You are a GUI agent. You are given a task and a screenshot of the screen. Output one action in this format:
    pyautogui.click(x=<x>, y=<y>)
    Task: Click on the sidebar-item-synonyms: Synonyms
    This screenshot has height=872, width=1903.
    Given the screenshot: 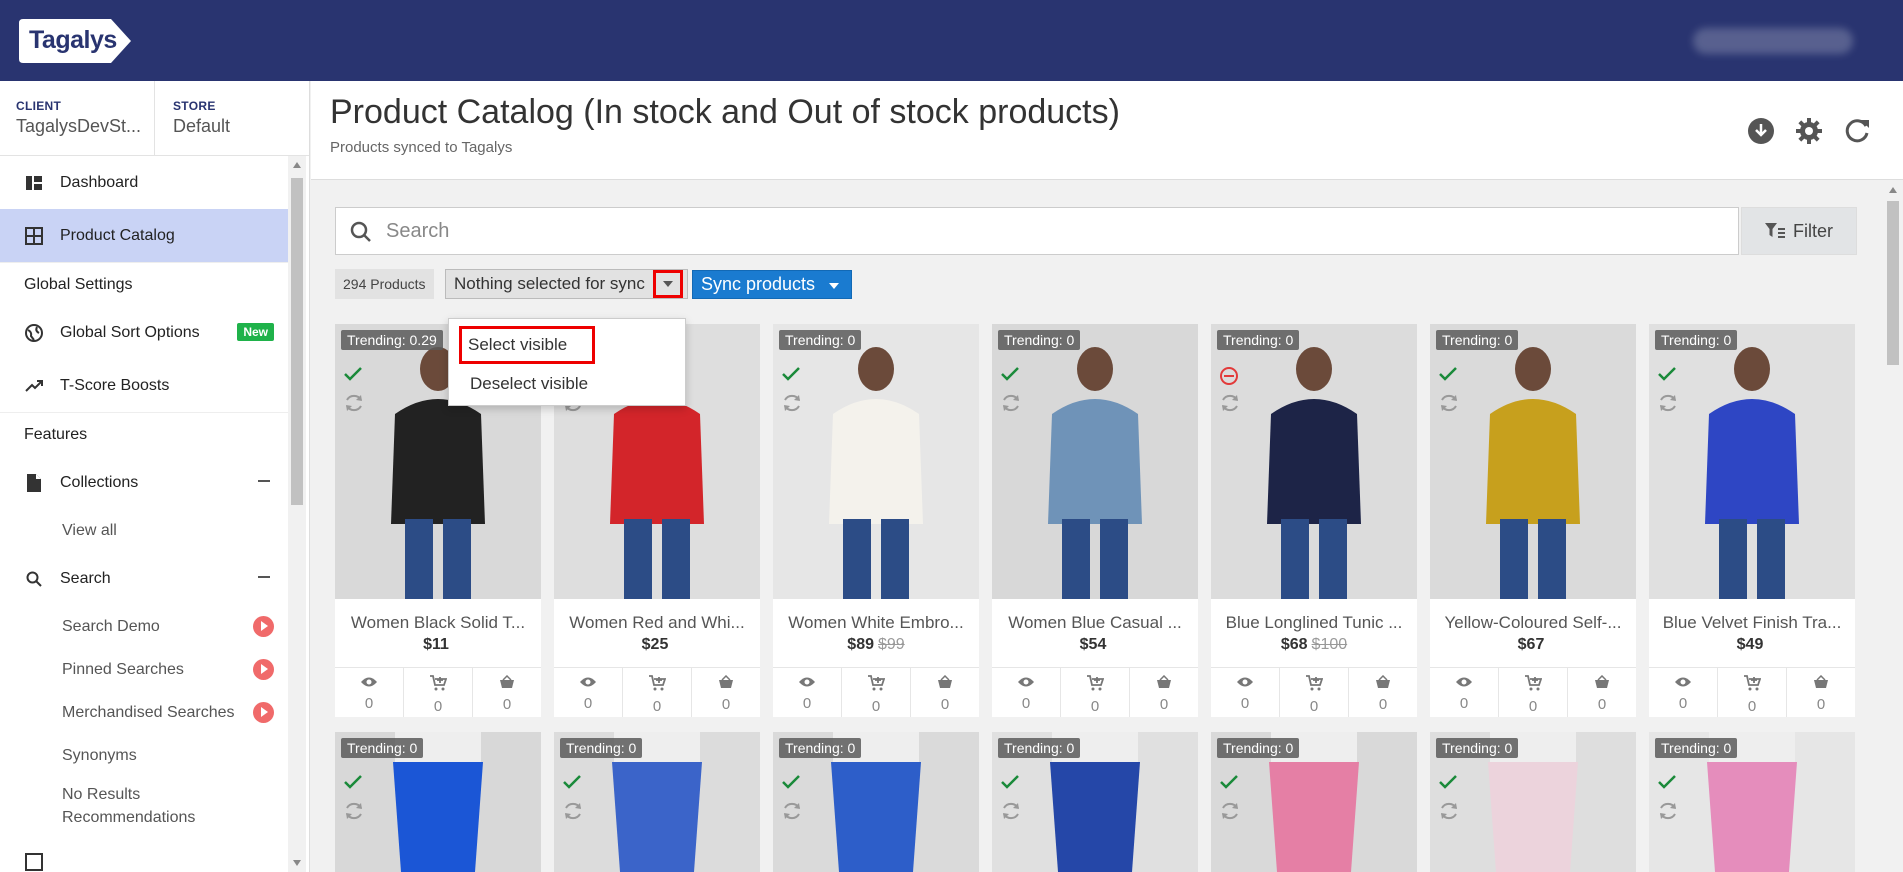 What is the action you would take?
    pyautogui.click(x=144, y=755)
    